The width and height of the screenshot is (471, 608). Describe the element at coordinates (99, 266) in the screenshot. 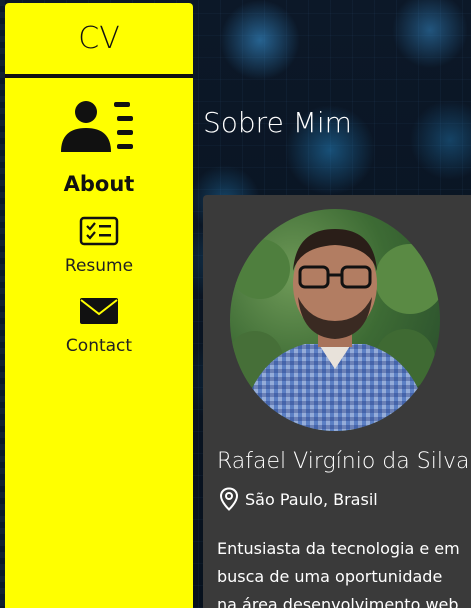

I see `sidebar-item-label: Resume` at that location.